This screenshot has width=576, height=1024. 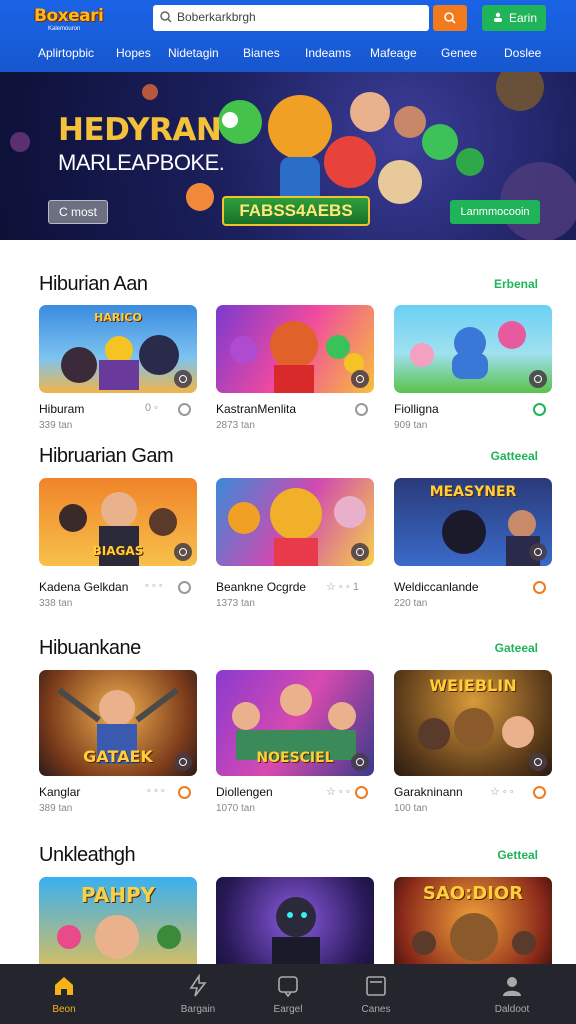 What do you see at coordinates (141, 162) in the screenshot?
I see `hero-subtitle: MARLEAPBOKE.` at bounding box center [141, 162].